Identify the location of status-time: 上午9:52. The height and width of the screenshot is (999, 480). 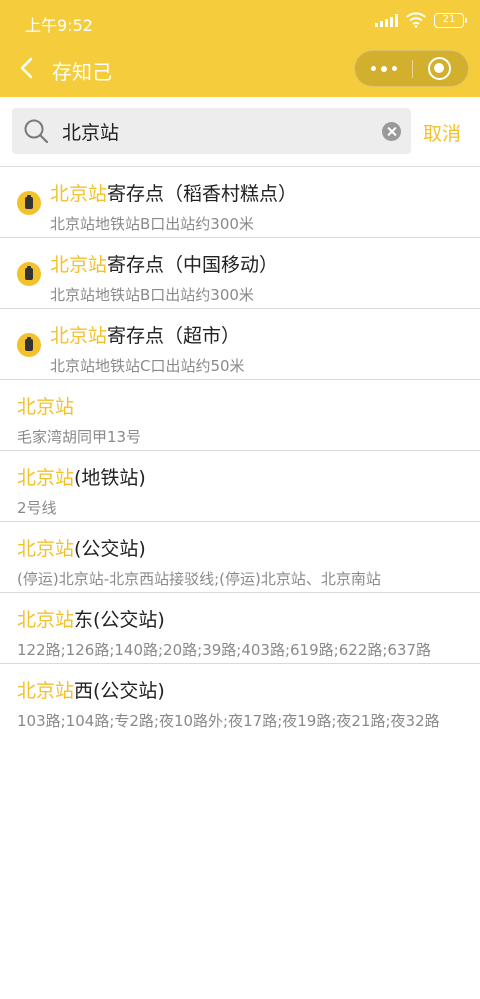
(59, 25).